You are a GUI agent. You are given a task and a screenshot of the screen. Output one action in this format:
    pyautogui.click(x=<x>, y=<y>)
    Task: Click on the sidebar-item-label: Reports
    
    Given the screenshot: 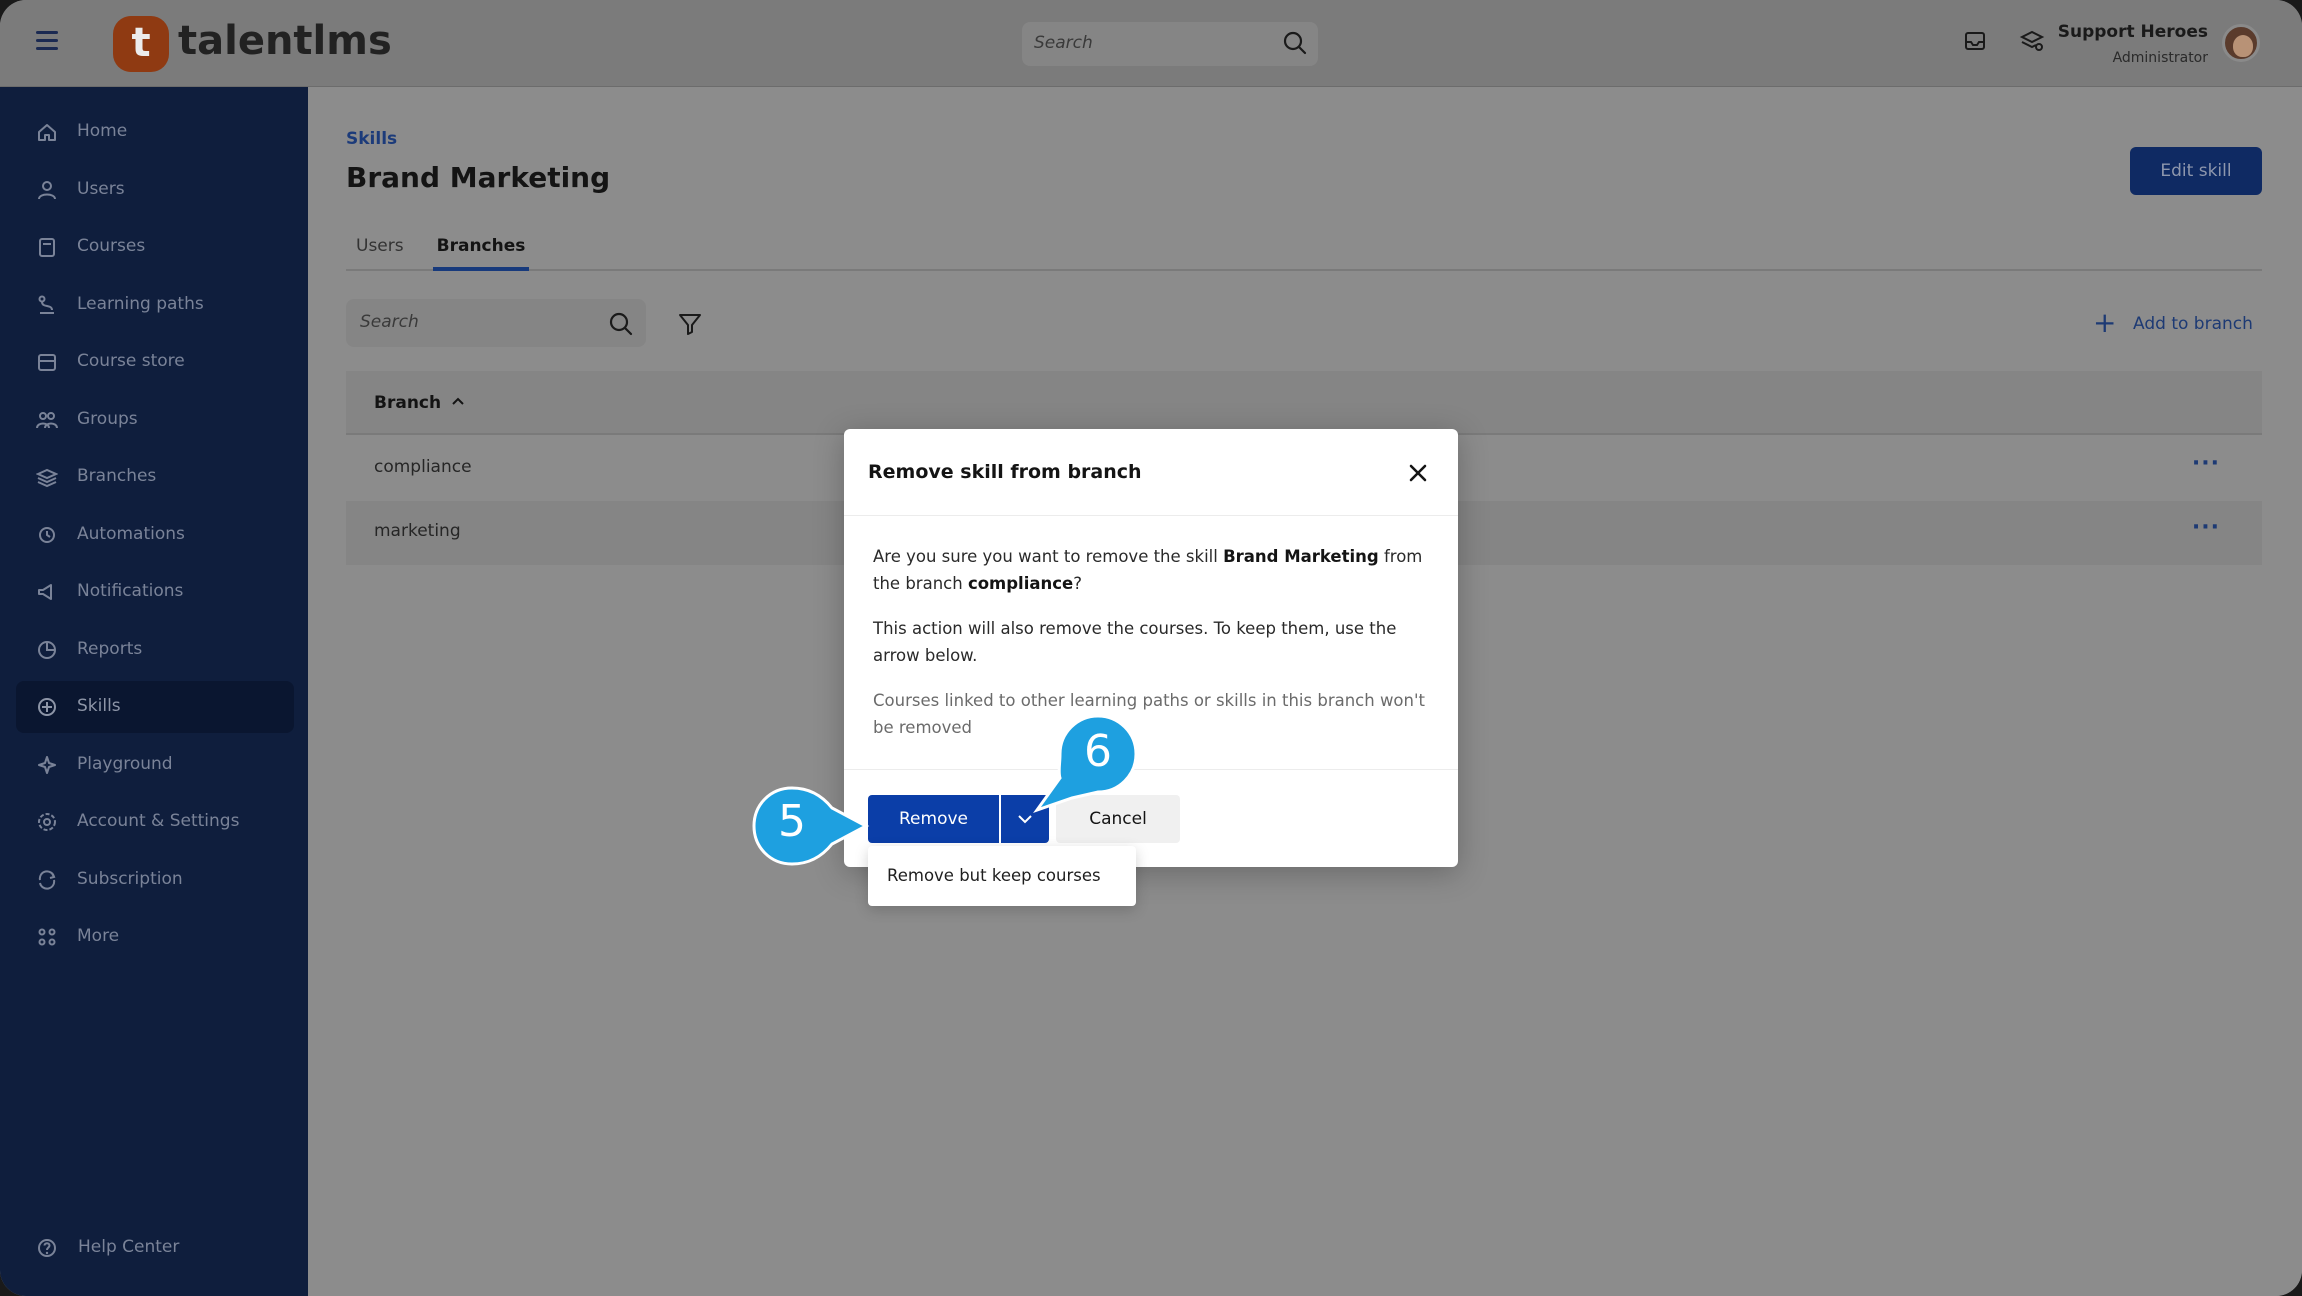 What is the action you would take?
    pyautogui.click(x=110, y=648)
    